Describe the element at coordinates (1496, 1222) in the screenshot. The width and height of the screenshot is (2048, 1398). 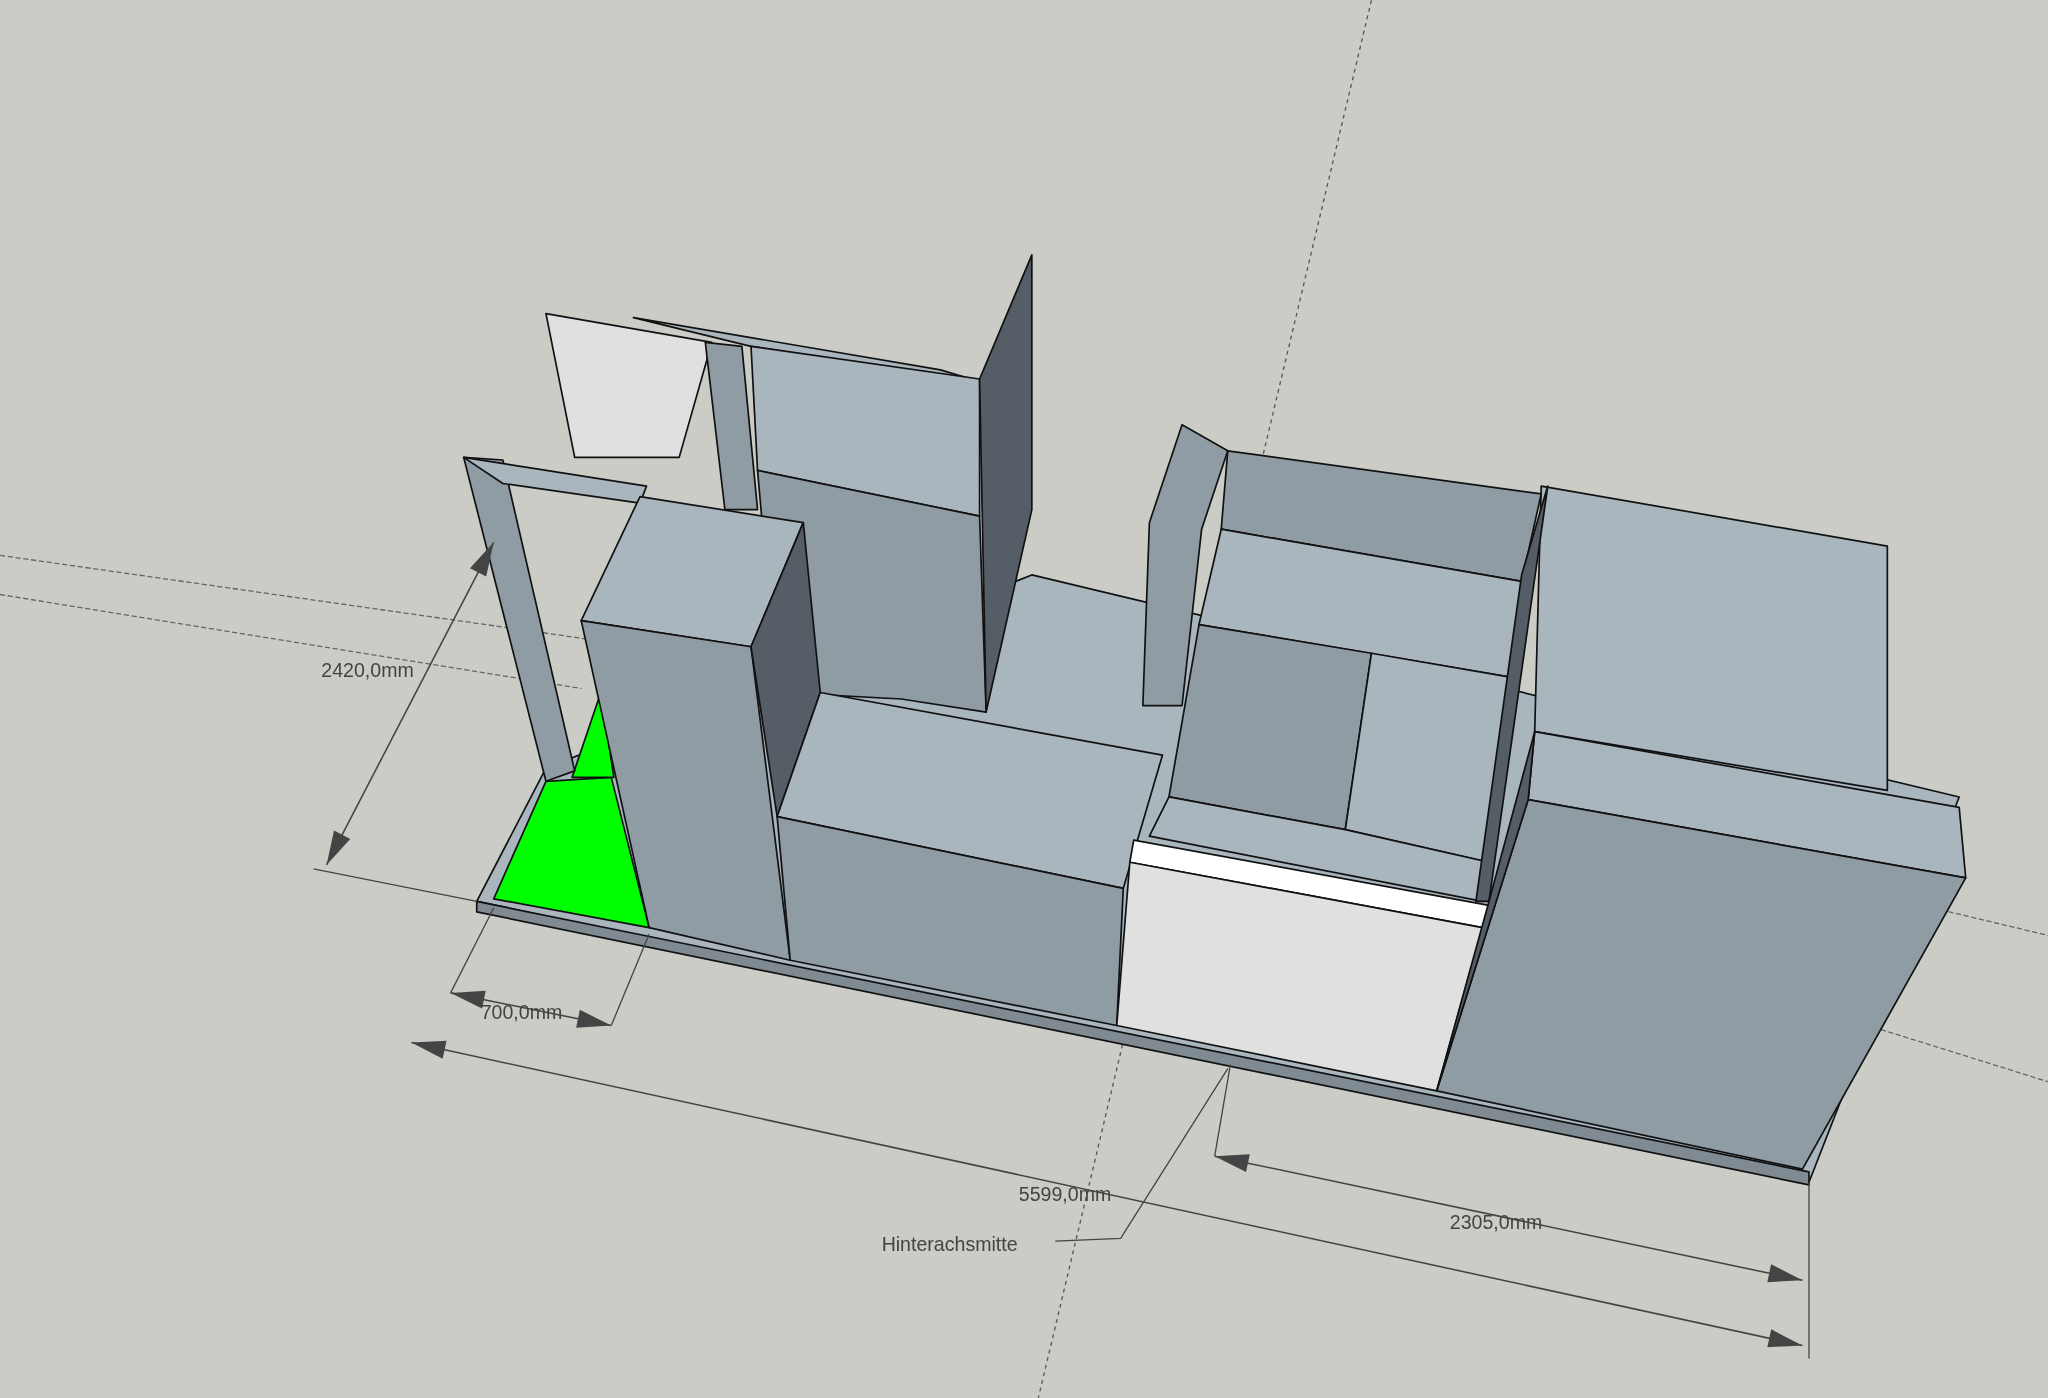
I see `dimension-label: 2305,0mm` at that location.